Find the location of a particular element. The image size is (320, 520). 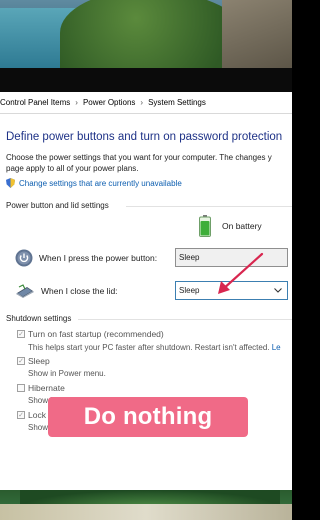

sleep-label: Sleep is located at coordinates (39, 361).